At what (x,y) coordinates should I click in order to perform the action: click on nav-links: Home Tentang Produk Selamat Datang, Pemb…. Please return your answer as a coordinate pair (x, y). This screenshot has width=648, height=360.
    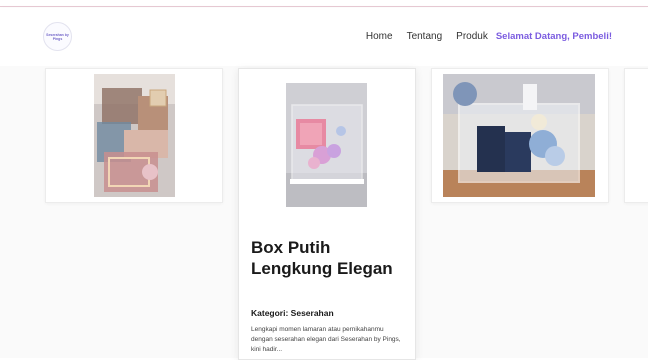
    Looking at the image, I should click on (489, 36).